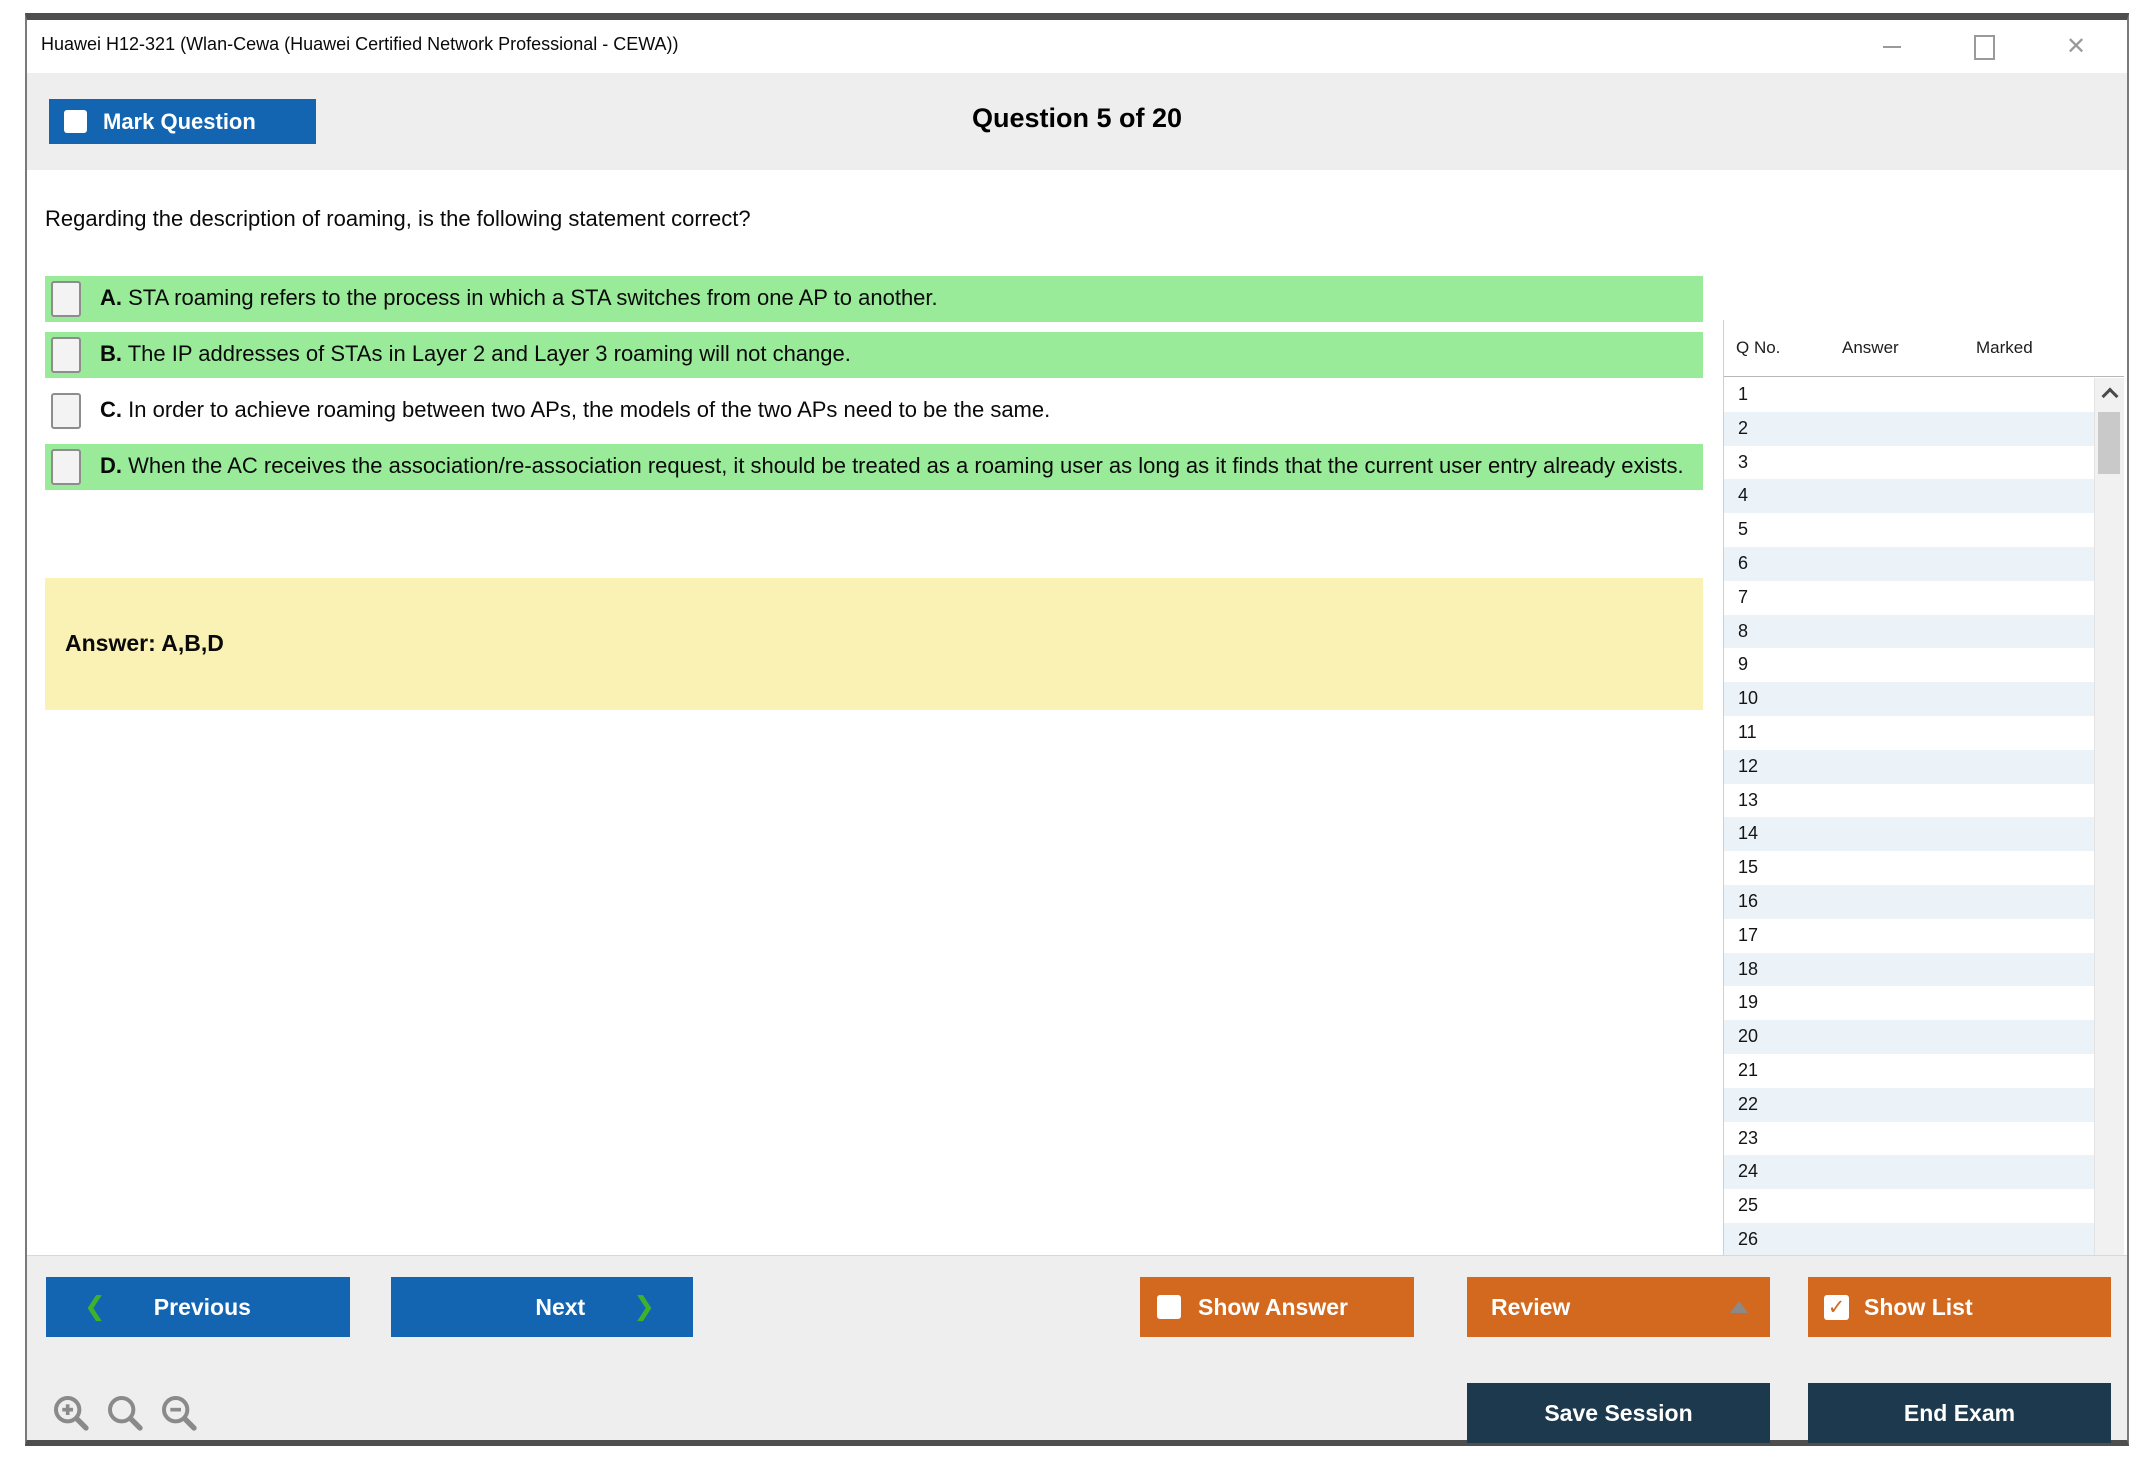  What do you see at coordinates (179, 1413) in the screenshot?
I see `zoom-out-icon` at bounding box center [179, 1413].